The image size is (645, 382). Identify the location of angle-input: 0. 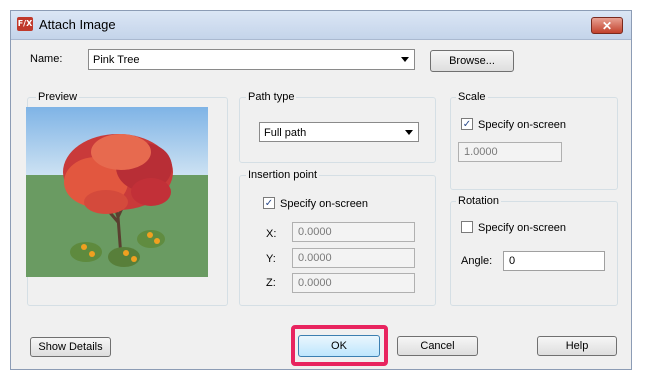
(554, 261).